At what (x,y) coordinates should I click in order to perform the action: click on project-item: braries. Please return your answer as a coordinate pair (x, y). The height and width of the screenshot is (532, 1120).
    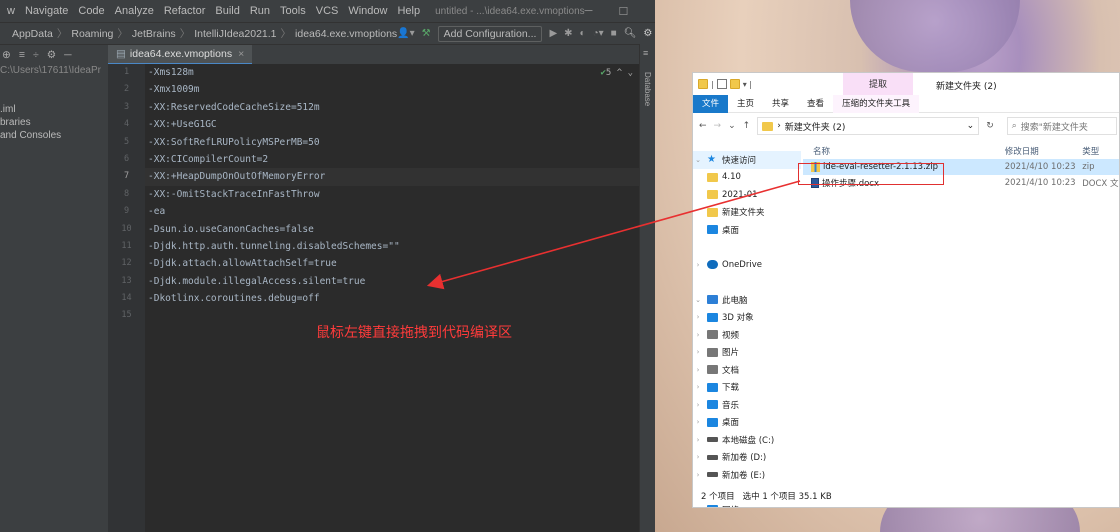
    Looking at the image, I should click on (54, 122).